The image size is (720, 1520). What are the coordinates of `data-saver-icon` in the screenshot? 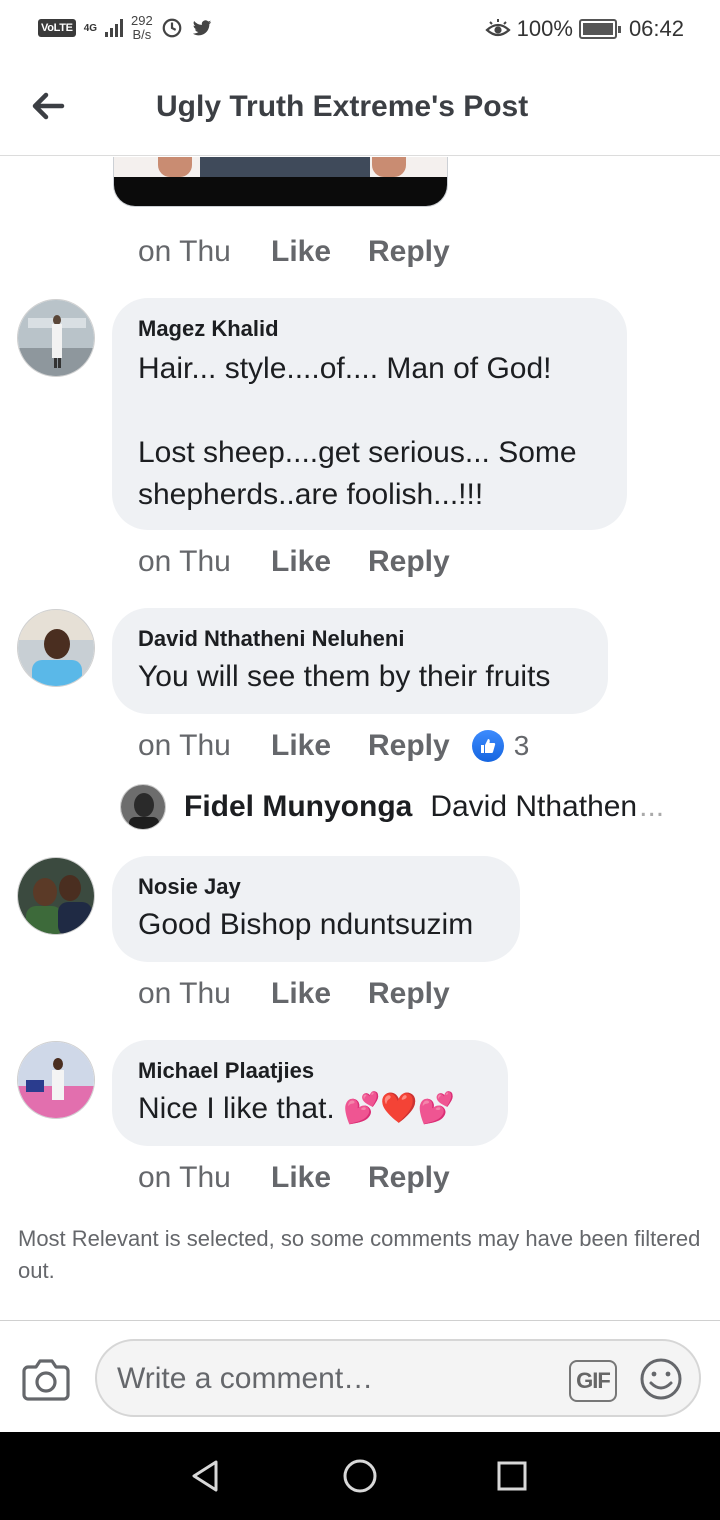 It's located at (172, 28).